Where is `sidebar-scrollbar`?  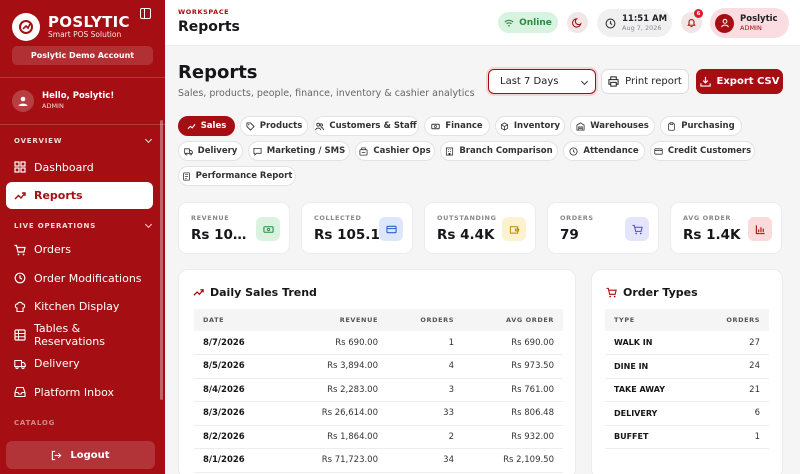
sidebar-scrollbar is located at coordinates (161, 260).